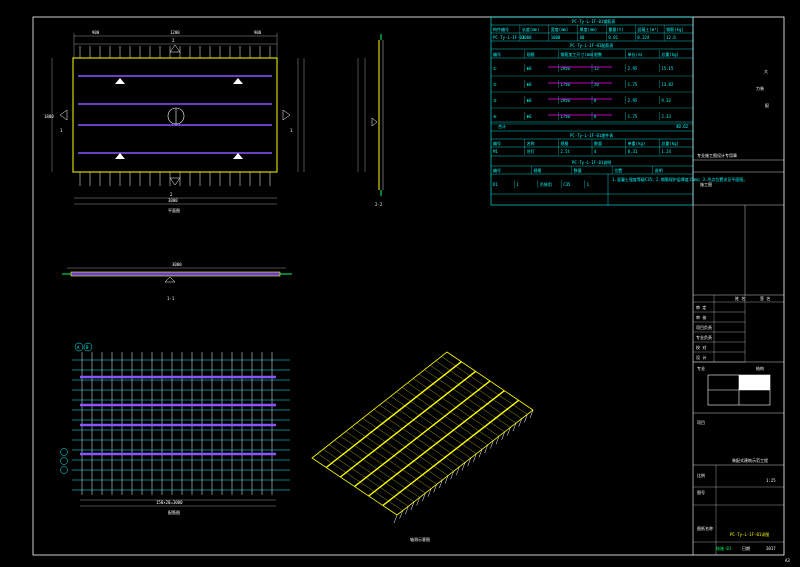 The height and width of the screenshot is (567, 800). What do you see at coordinates (701, 357) in the screenshot?
I see `signature-row-label: 设 计` at bounding box center [701, 357].